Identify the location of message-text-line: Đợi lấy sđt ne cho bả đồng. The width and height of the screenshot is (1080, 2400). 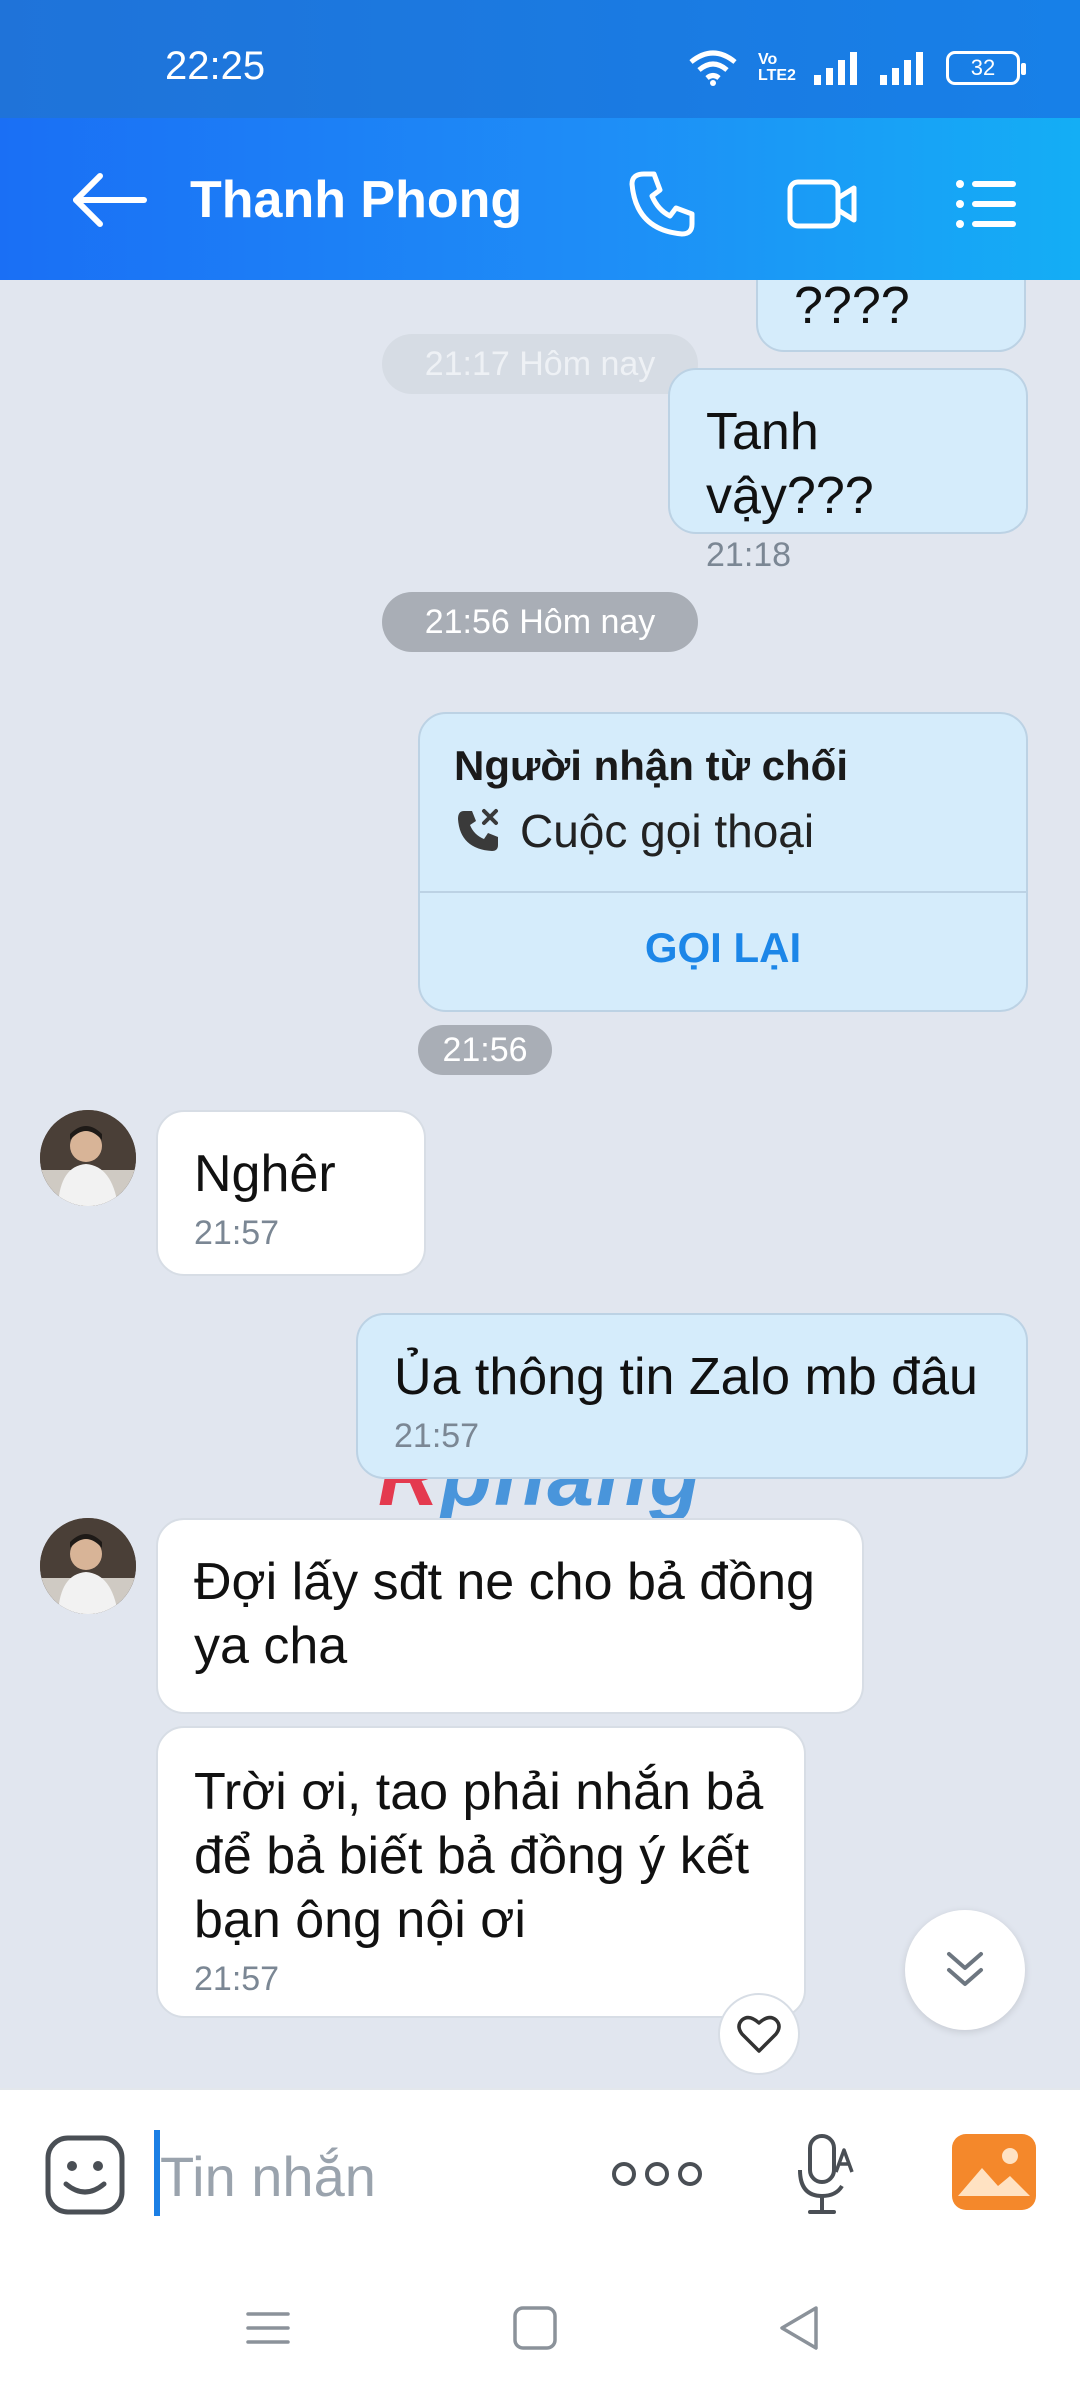
(504, 1582).